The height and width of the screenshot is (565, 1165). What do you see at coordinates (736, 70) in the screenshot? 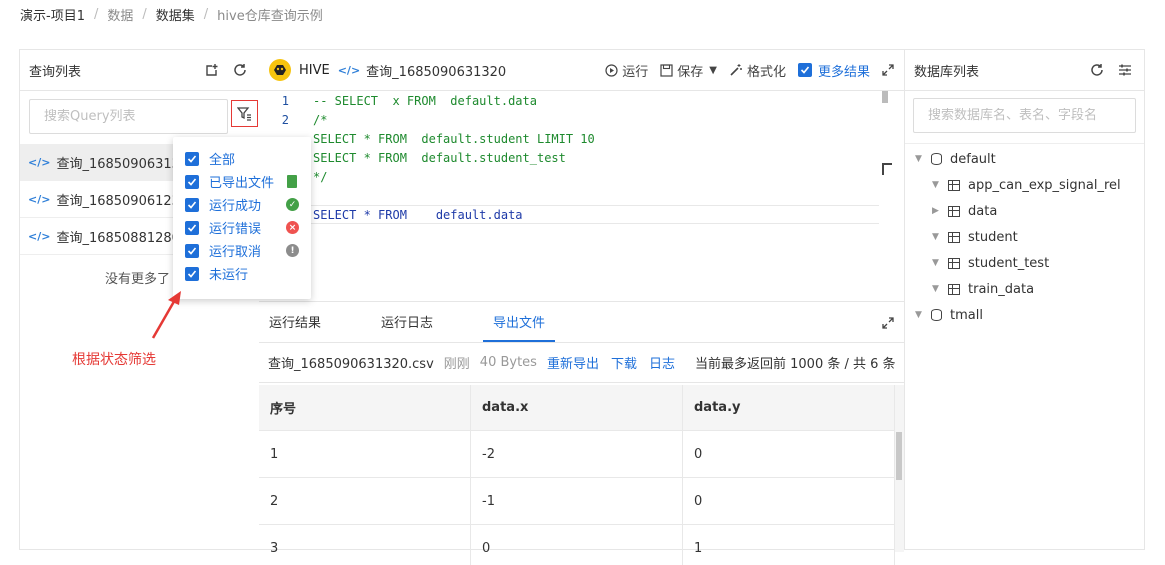
I see `magic-wand-icon` at bounding box center [736, 70].